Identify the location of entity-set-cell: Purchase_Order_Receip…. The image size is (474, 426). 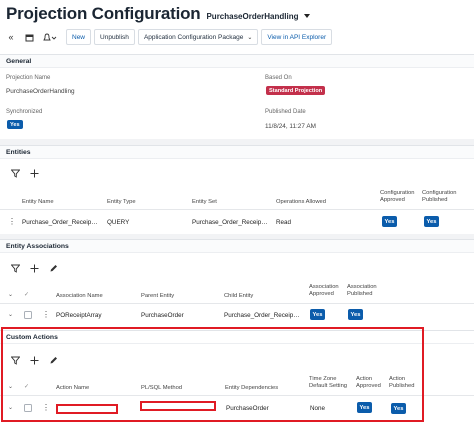
(230, 222).